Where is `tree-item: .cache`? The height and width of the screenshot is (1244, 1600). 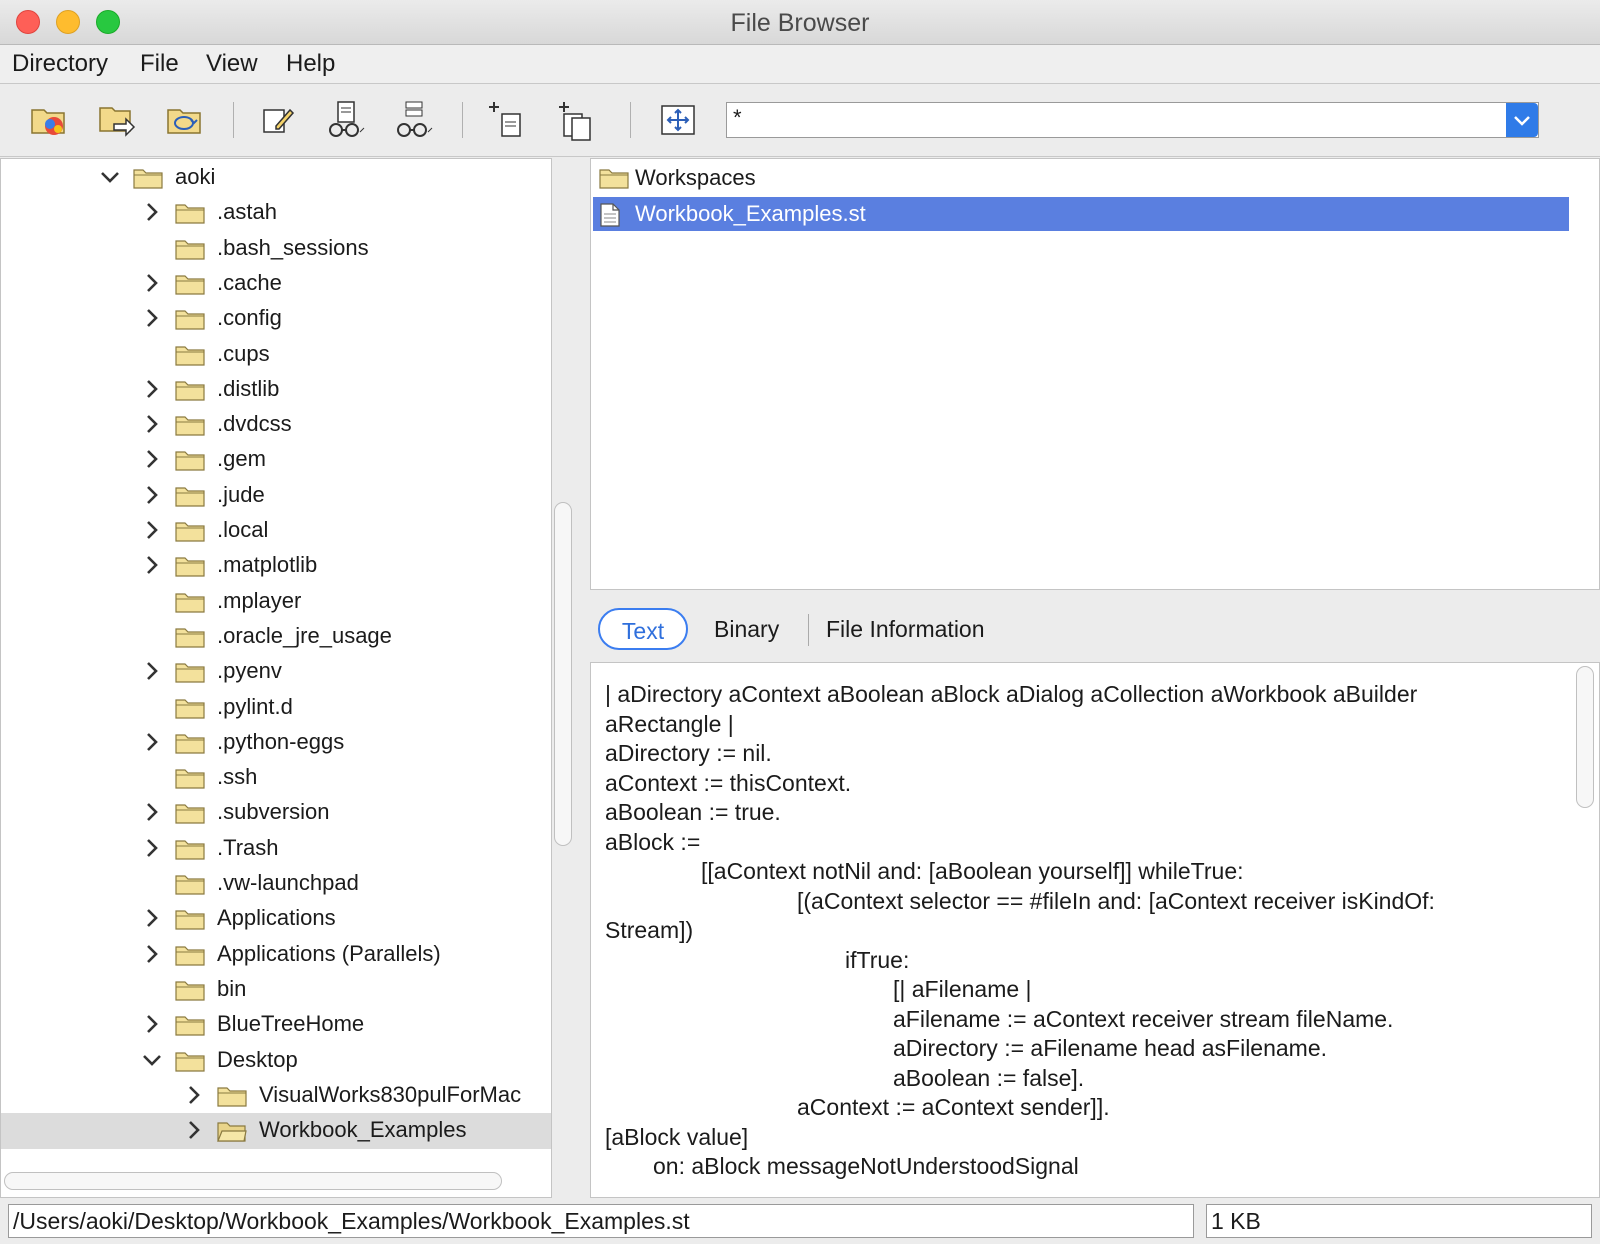
tree-item: .cache is located at coordinates (276, 284).